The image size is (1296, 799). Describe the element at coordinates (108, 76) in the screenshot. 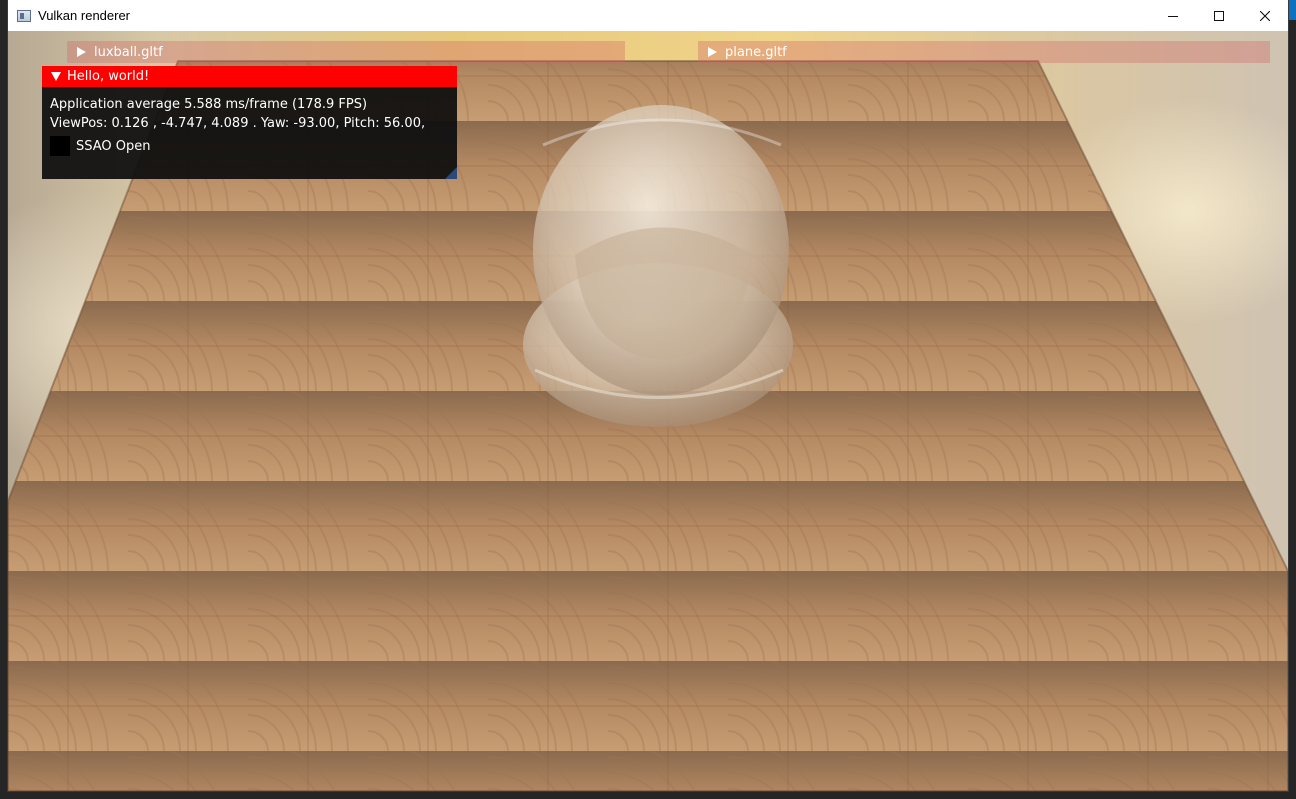

I see `debug-window-title: Hello, world!` at that location.